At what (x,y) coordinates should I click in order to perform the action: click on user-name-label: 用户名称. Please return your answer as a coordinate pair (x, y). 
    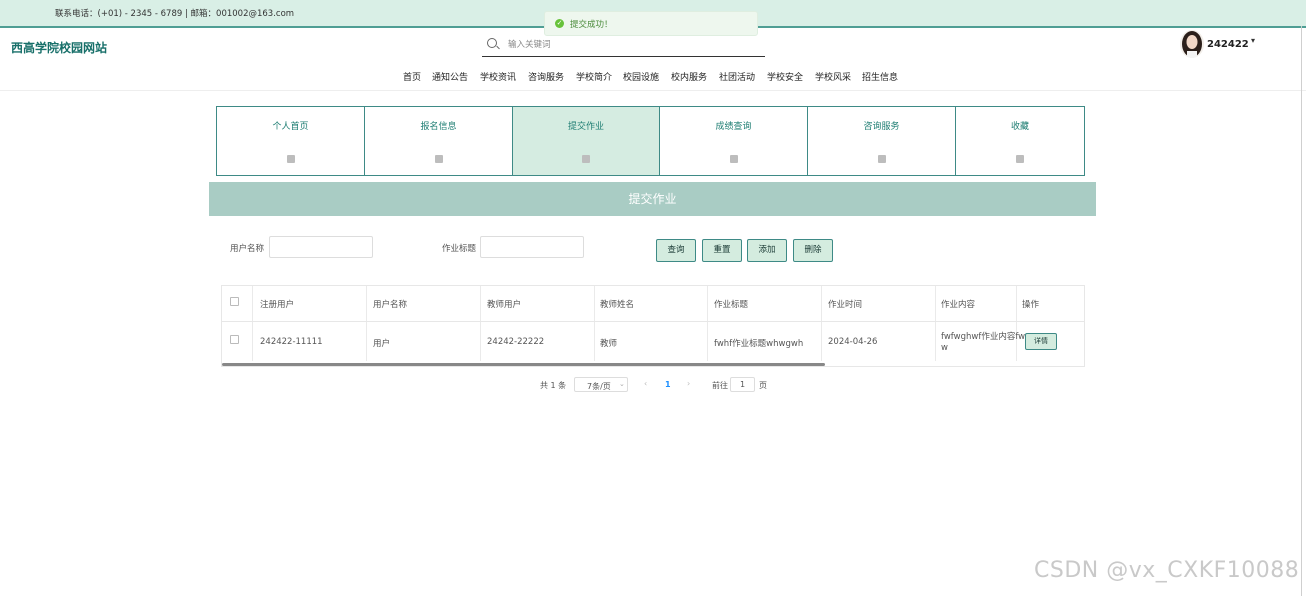
    Looking at the image, I should click on (247, 249).